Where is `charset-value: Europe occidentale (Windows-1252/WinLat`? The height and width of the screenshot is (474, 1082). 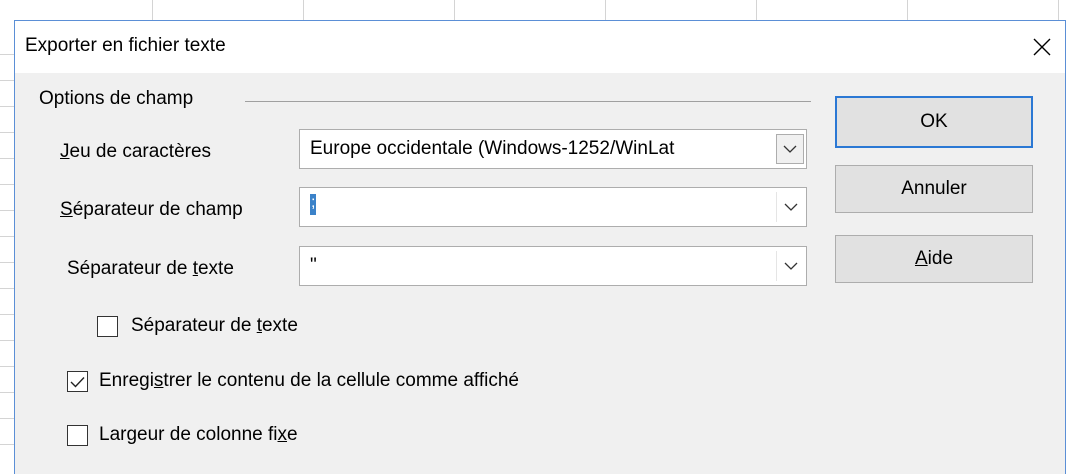 charset-value: Europe occidentale (Windows-1252/WinLat is located at coordinates (492, 148).